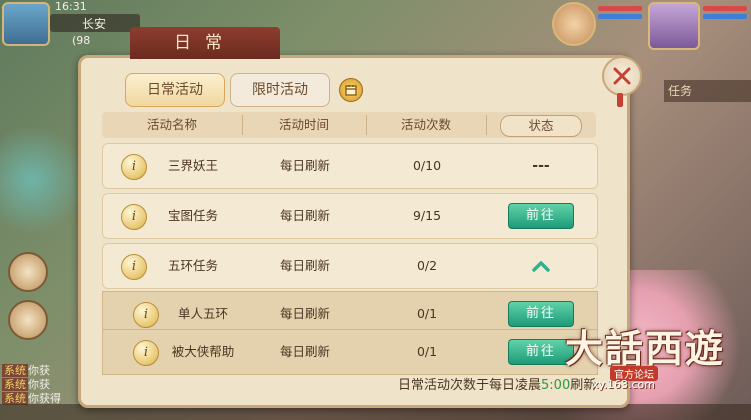 The width and height of the screenshot is (751, 420). Describe the element at coordinates (645, 348) in the screenshot. I see `game-logo-watermark: 大話西遊` at that location.